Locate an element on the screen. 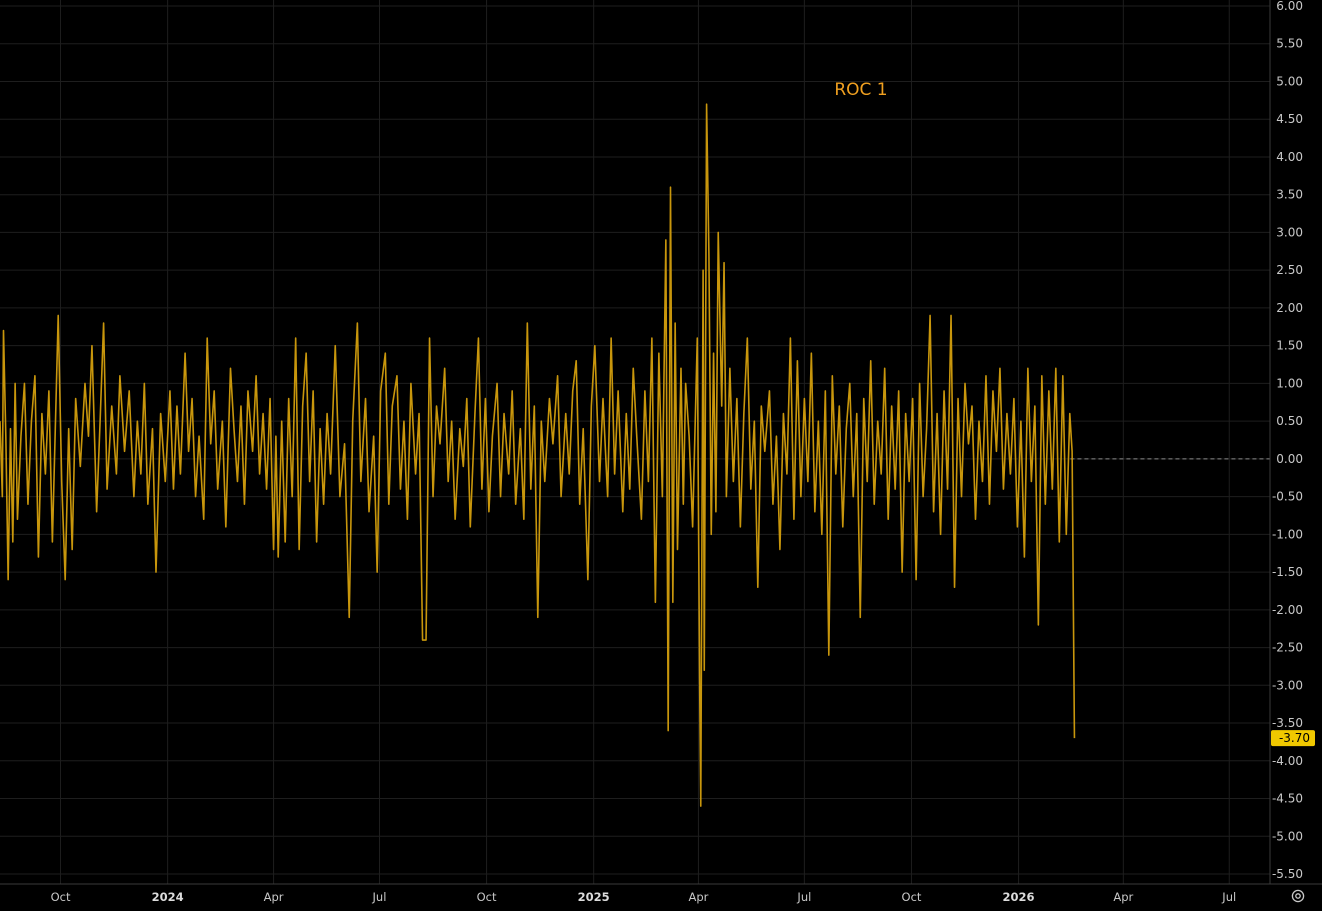 Image resolution: width=1322 pixels, height=911 pixels. settings-icon is located at coordinates (1298, 896).